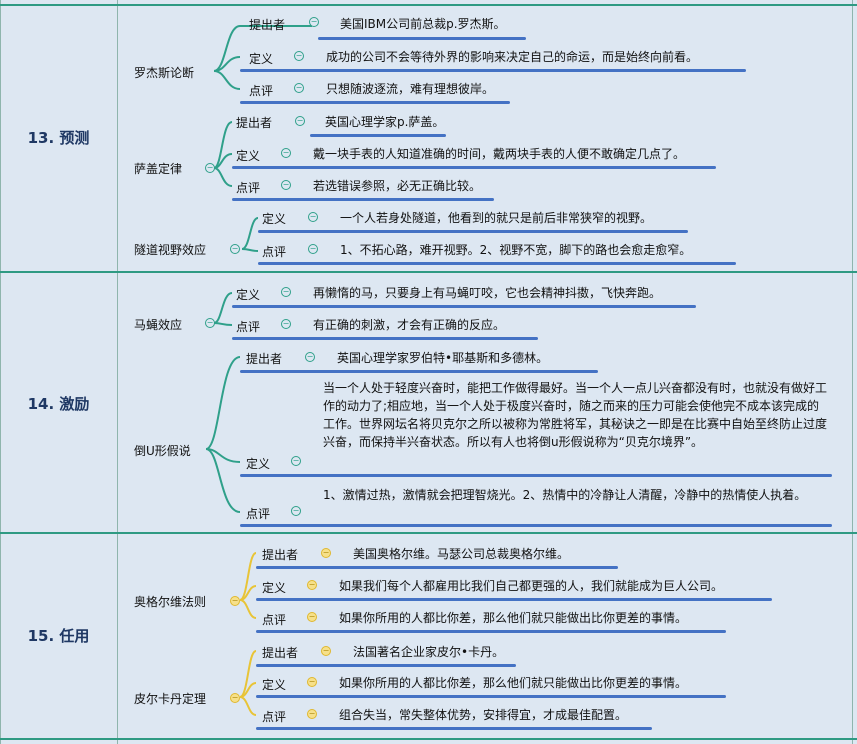  I want to click on row-text: 成功的公司不会等待外界的影响来决定自己的命运，而是始终向前看。, so click(512, 57).